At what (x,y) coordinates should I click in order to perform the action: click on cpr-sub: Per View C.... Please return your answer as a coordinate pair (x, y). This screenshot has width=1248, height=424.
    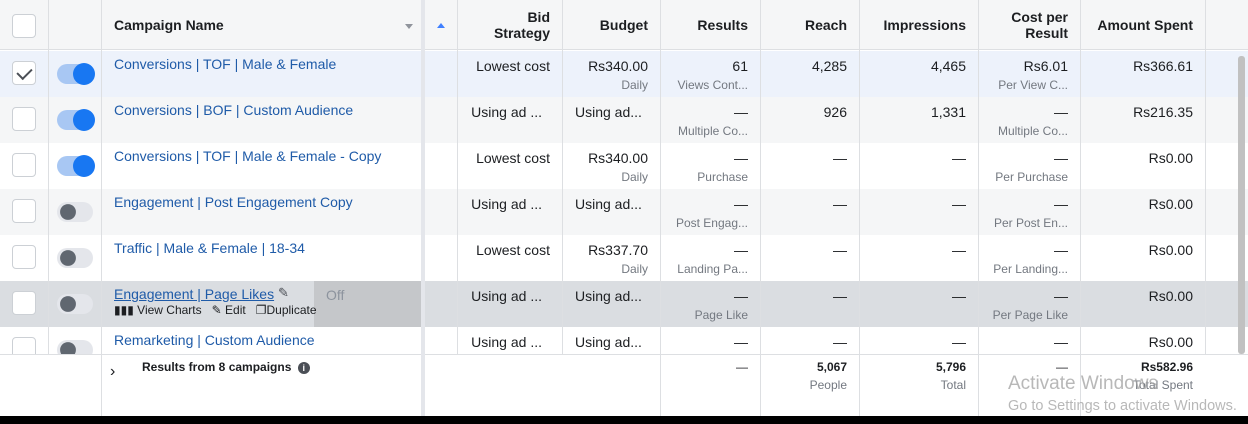
    Looking at the image, I should click on (1033, 85).